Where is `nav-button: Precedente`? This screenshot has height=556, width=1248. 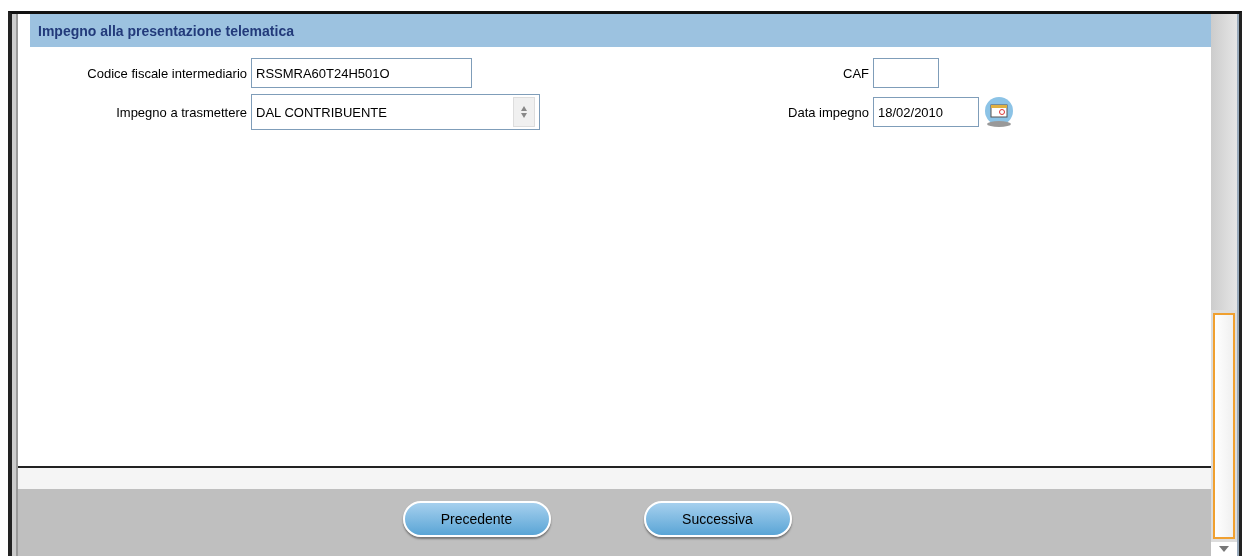 nav-button: Precedente is located at coordinates (476, 519).